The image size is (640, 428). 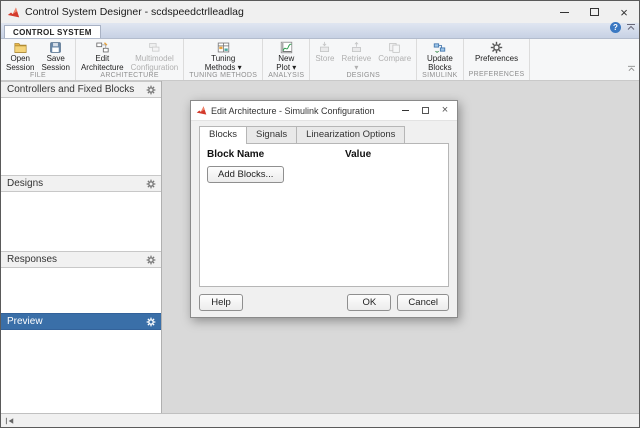 What do you see at coordinates (286, 63) in the screenshot?
I see `new-plot-label: New Plot ▾` at bounding box center [286, 63].